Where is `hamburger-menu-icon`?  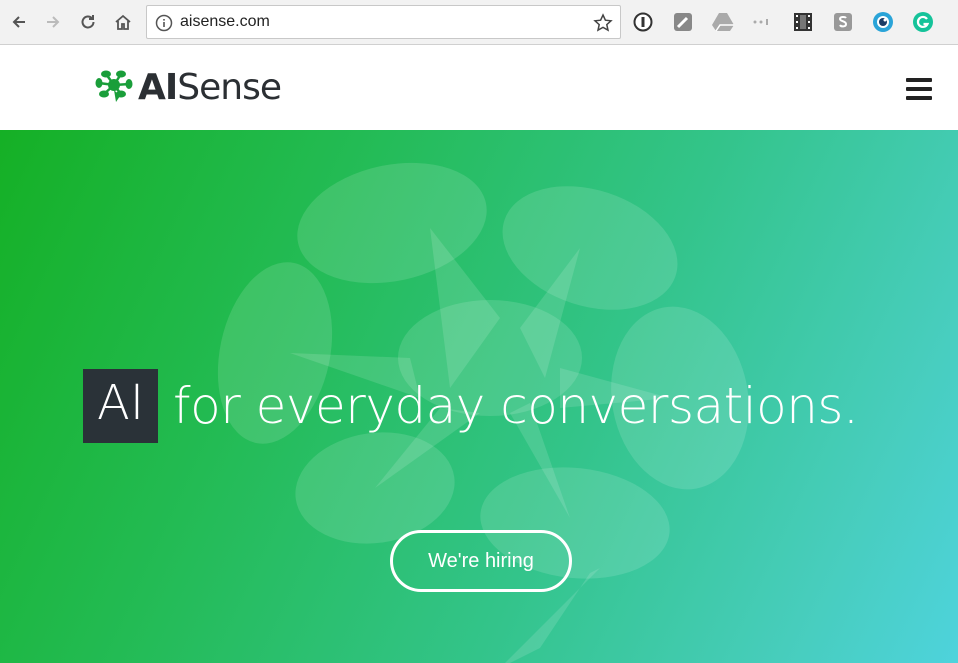 hamburger-menu-icon is located at coordinates (919, 89).